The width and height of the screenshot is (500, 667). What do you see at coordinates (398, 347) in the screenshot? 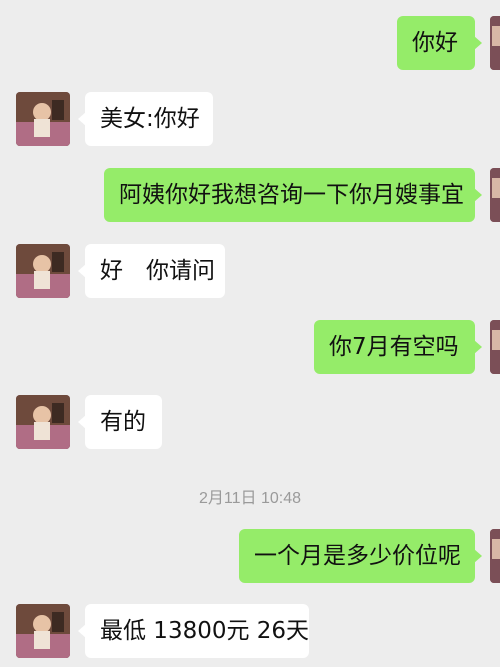
I see `message-bubble-outgoing: 你7月有空吗` at bounding box center [398, 347].